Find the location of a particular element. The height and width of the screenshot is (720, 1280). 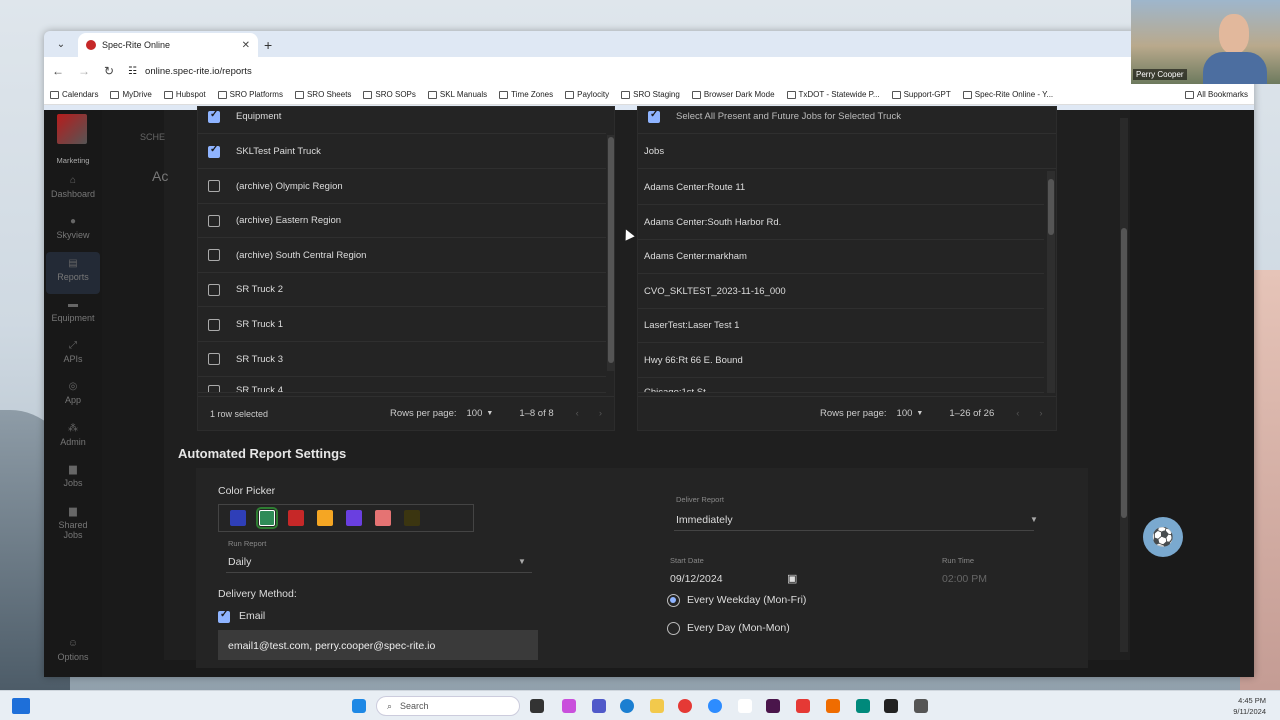

app-icon-red is located at coordinates (803, 706).